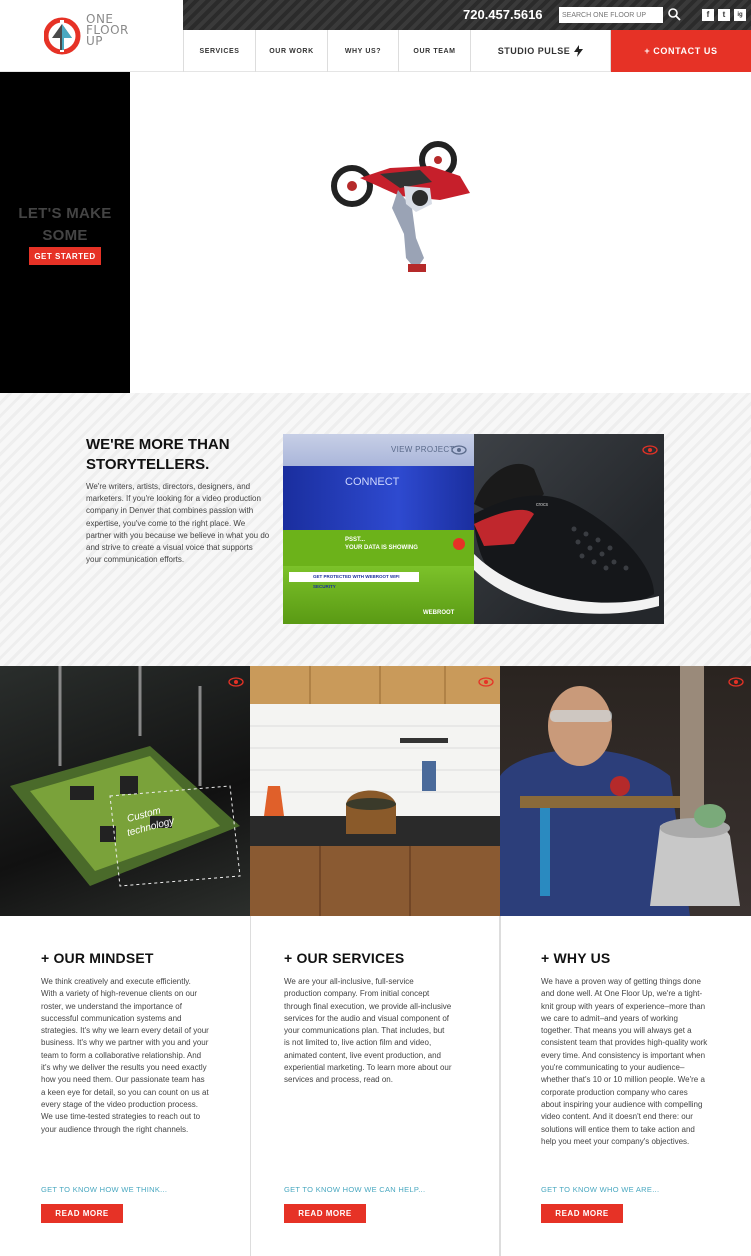  What do you see at coordinates (65, 256) in the screenshot?
I see `get-started-button: GET STARTED` at bounding box center [65, 256].